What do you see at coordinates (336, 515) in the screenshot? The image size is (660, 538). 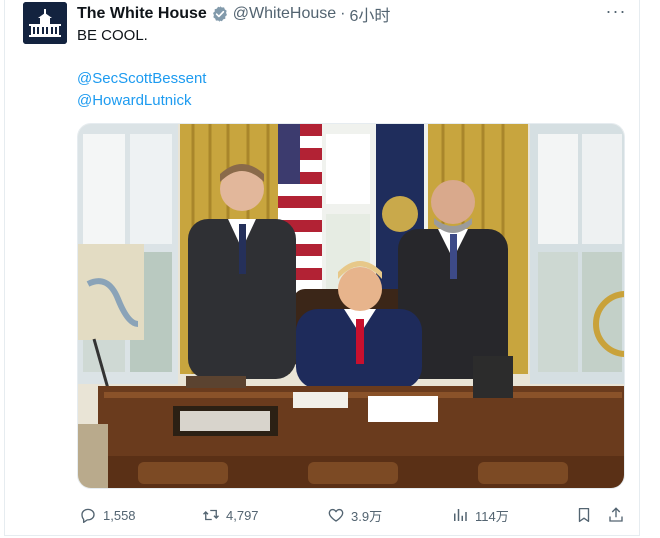 I see `heart-icon` at bounding box center [336, 515].